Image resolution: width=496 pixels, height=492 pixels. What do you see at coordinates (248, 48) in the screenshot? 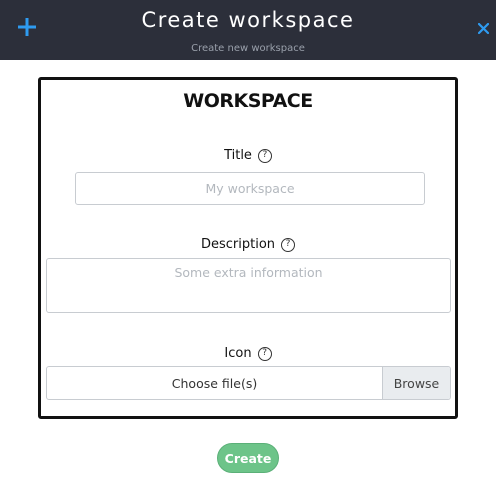
I see `dialog-subtitle: Create new workspace` at bounding box center [248, 48].